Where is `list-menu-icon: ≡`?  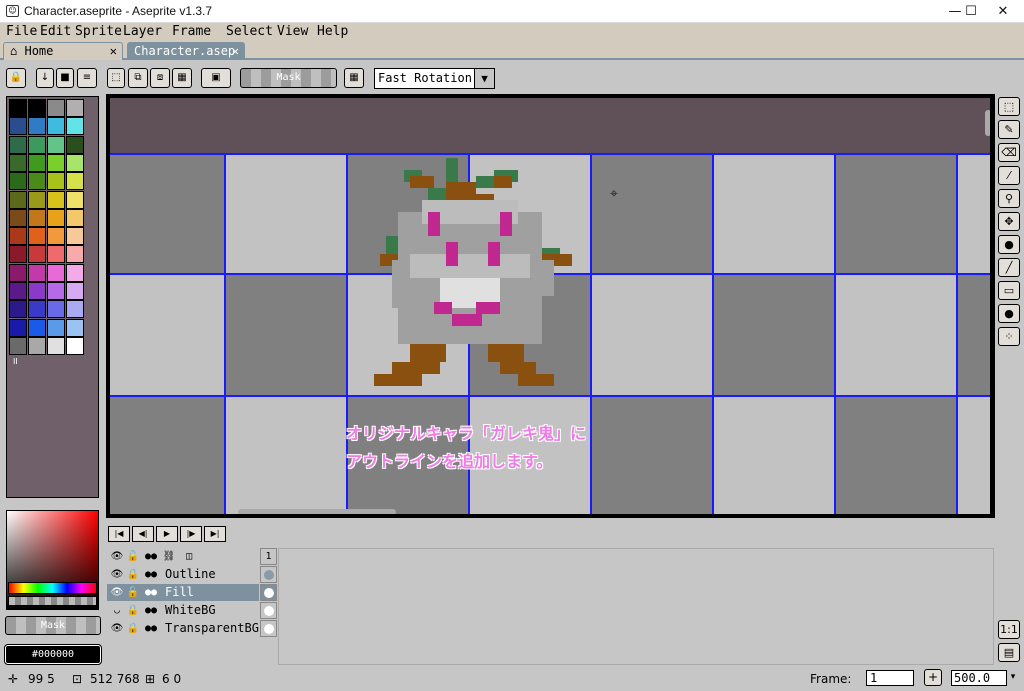
list-menu-icon: ≡ is located at coordinates (87, 78).